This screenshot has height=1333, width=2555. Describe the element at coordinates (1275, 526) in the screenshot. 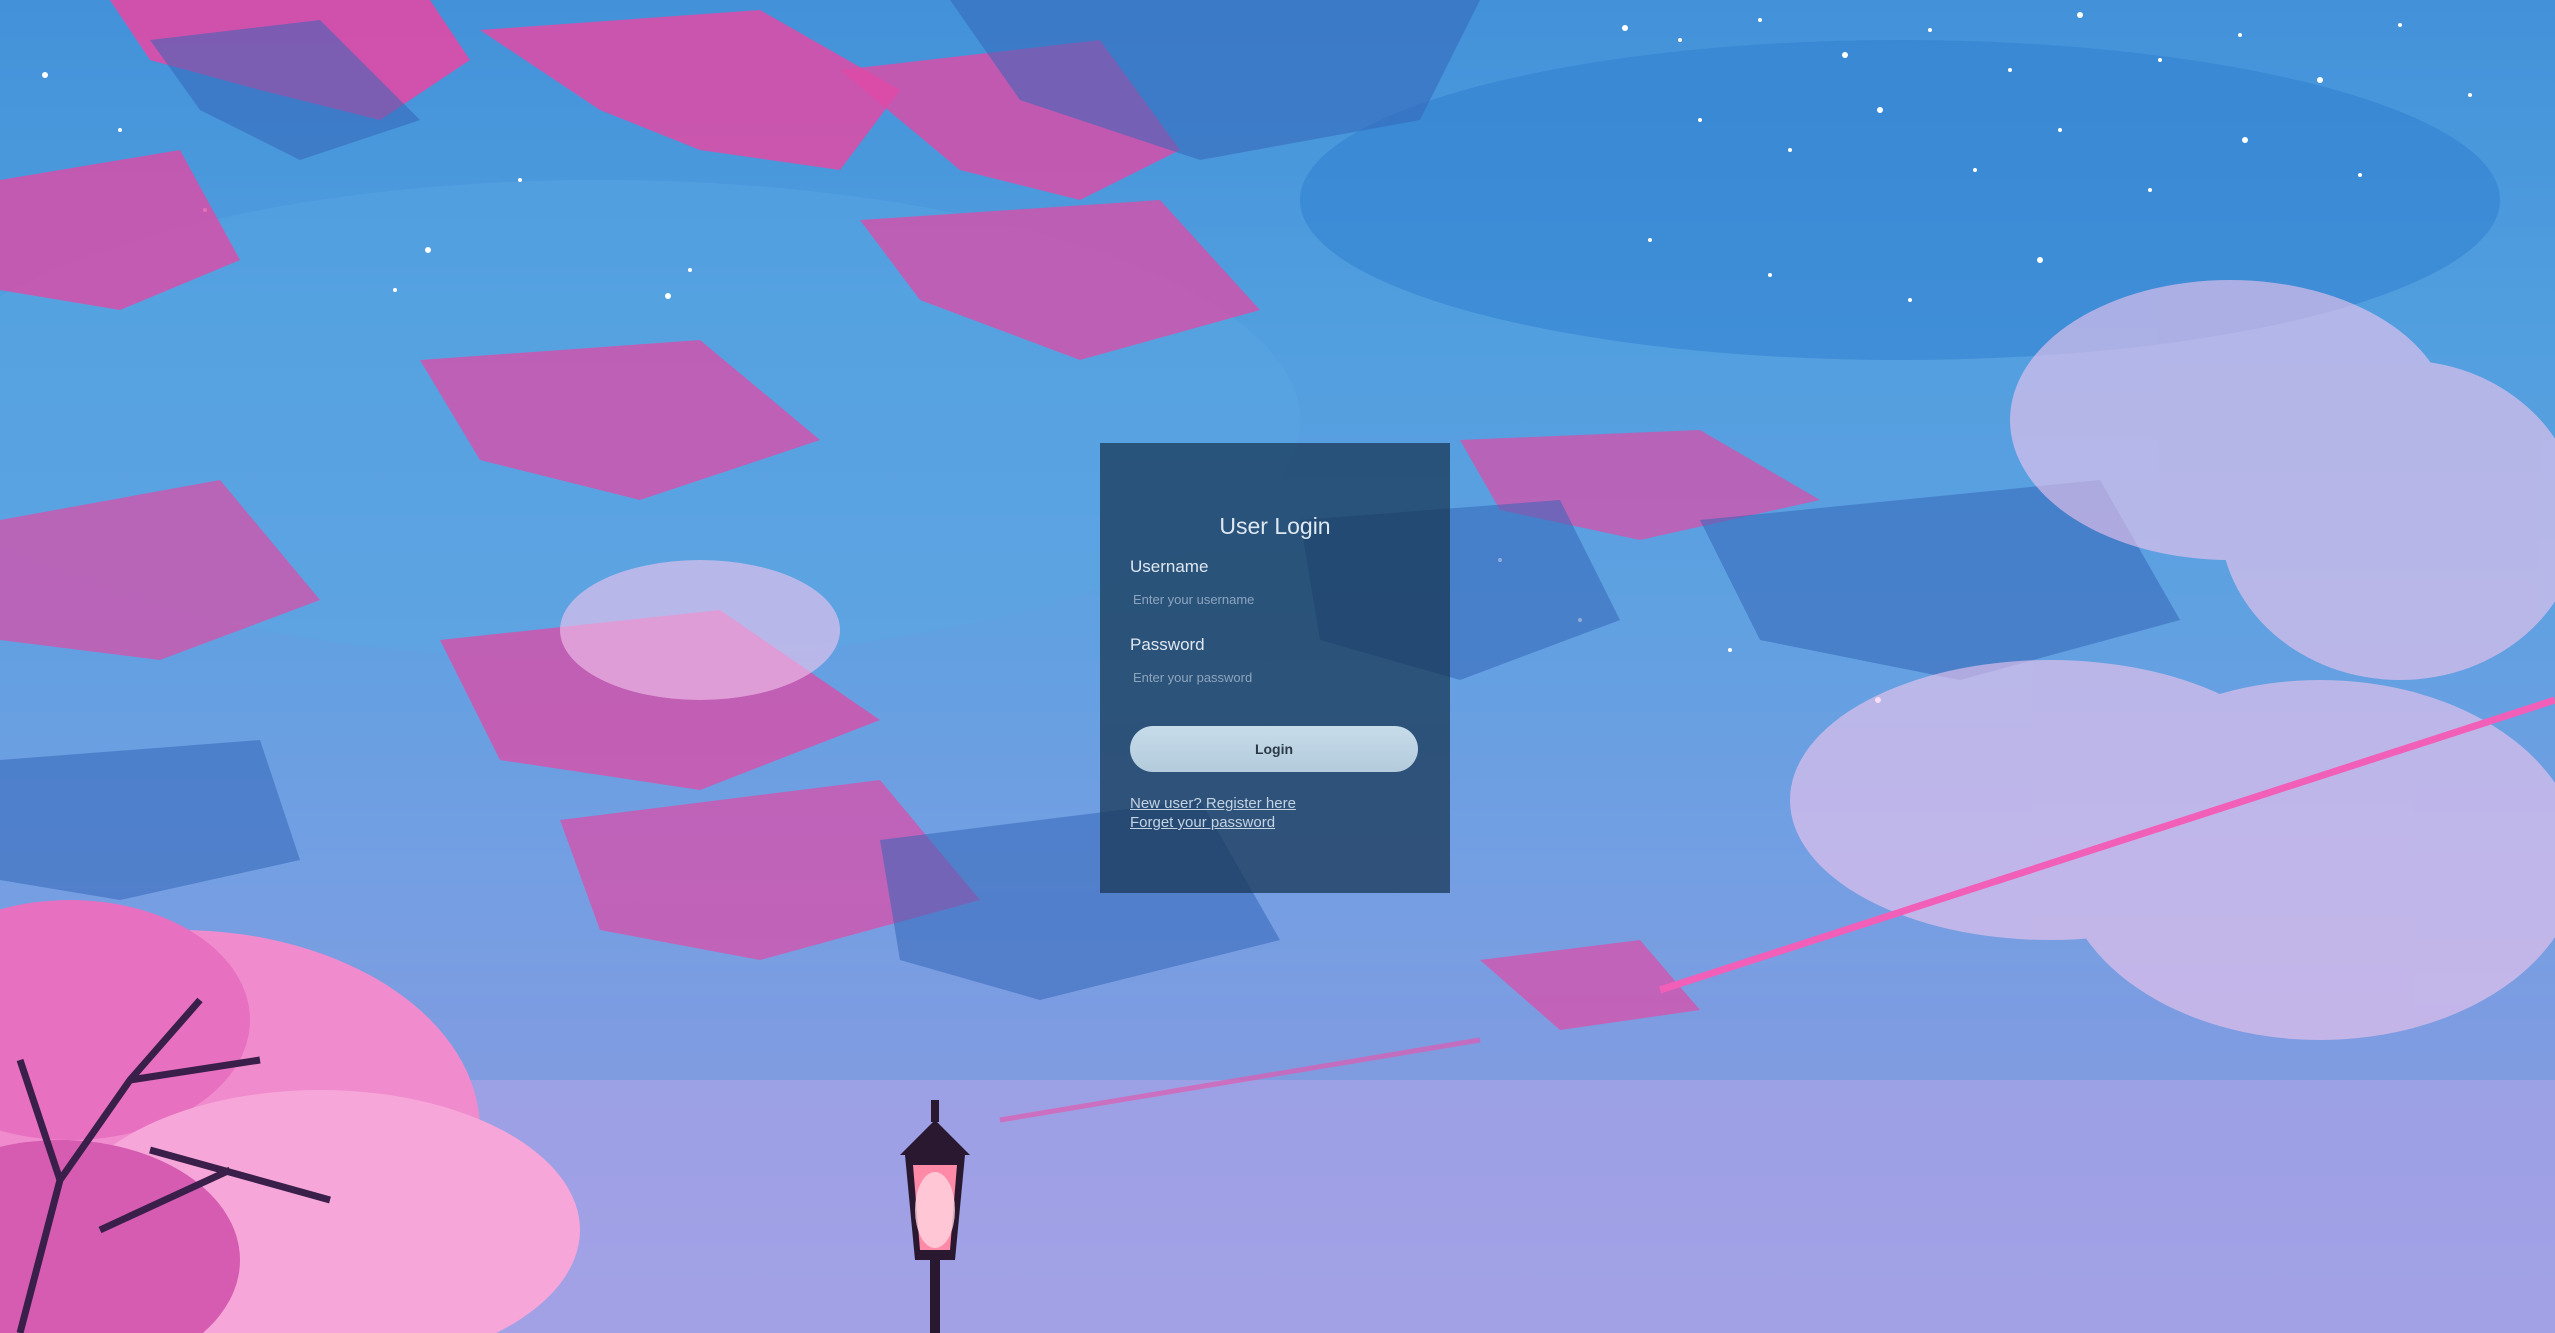

I see `login-title: User Login` at that location.